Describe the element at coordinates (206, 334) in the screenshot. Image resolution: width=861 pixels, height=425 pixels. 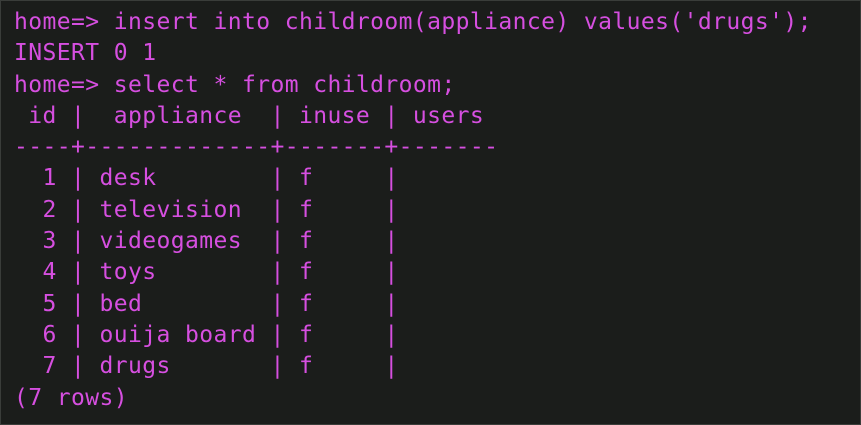
I see `table-row: 6 | ouija board | f |` at that location.